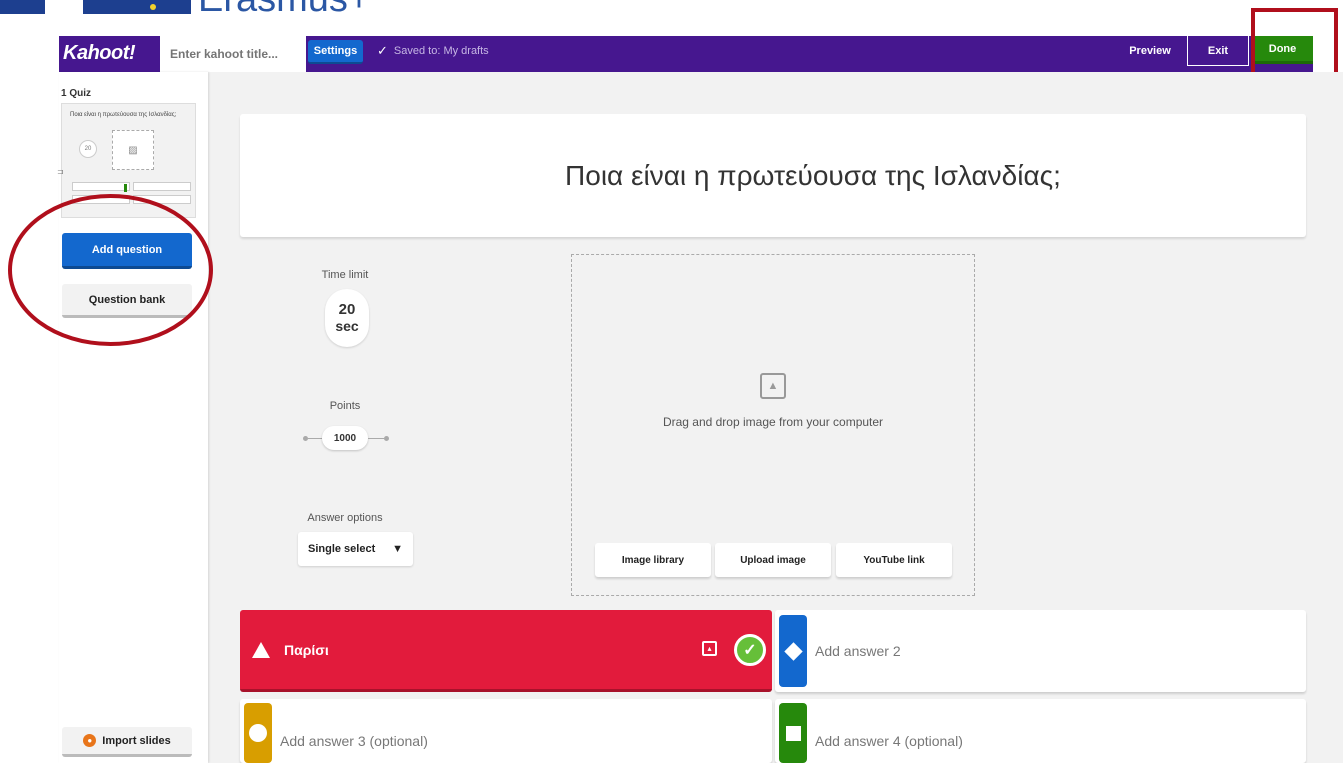  What do you see at coordinates (894, 560) in the screenshot?
I see `youtube-link-button: YouTube link` at bounding box center [894, 560].